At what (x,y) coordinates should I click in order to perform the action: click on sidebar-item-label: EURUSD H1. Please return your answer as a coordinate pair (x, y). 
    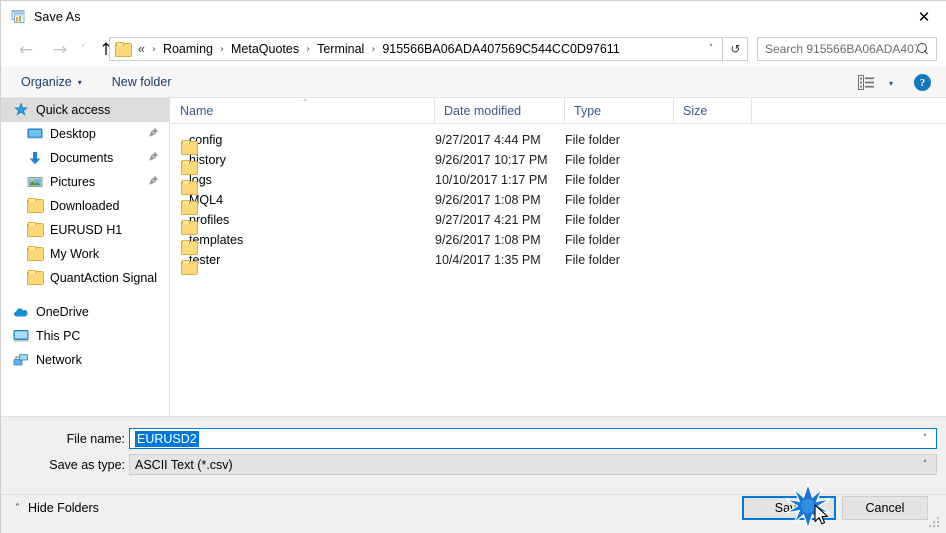
    Looking at the image, I should click on (86, 230).